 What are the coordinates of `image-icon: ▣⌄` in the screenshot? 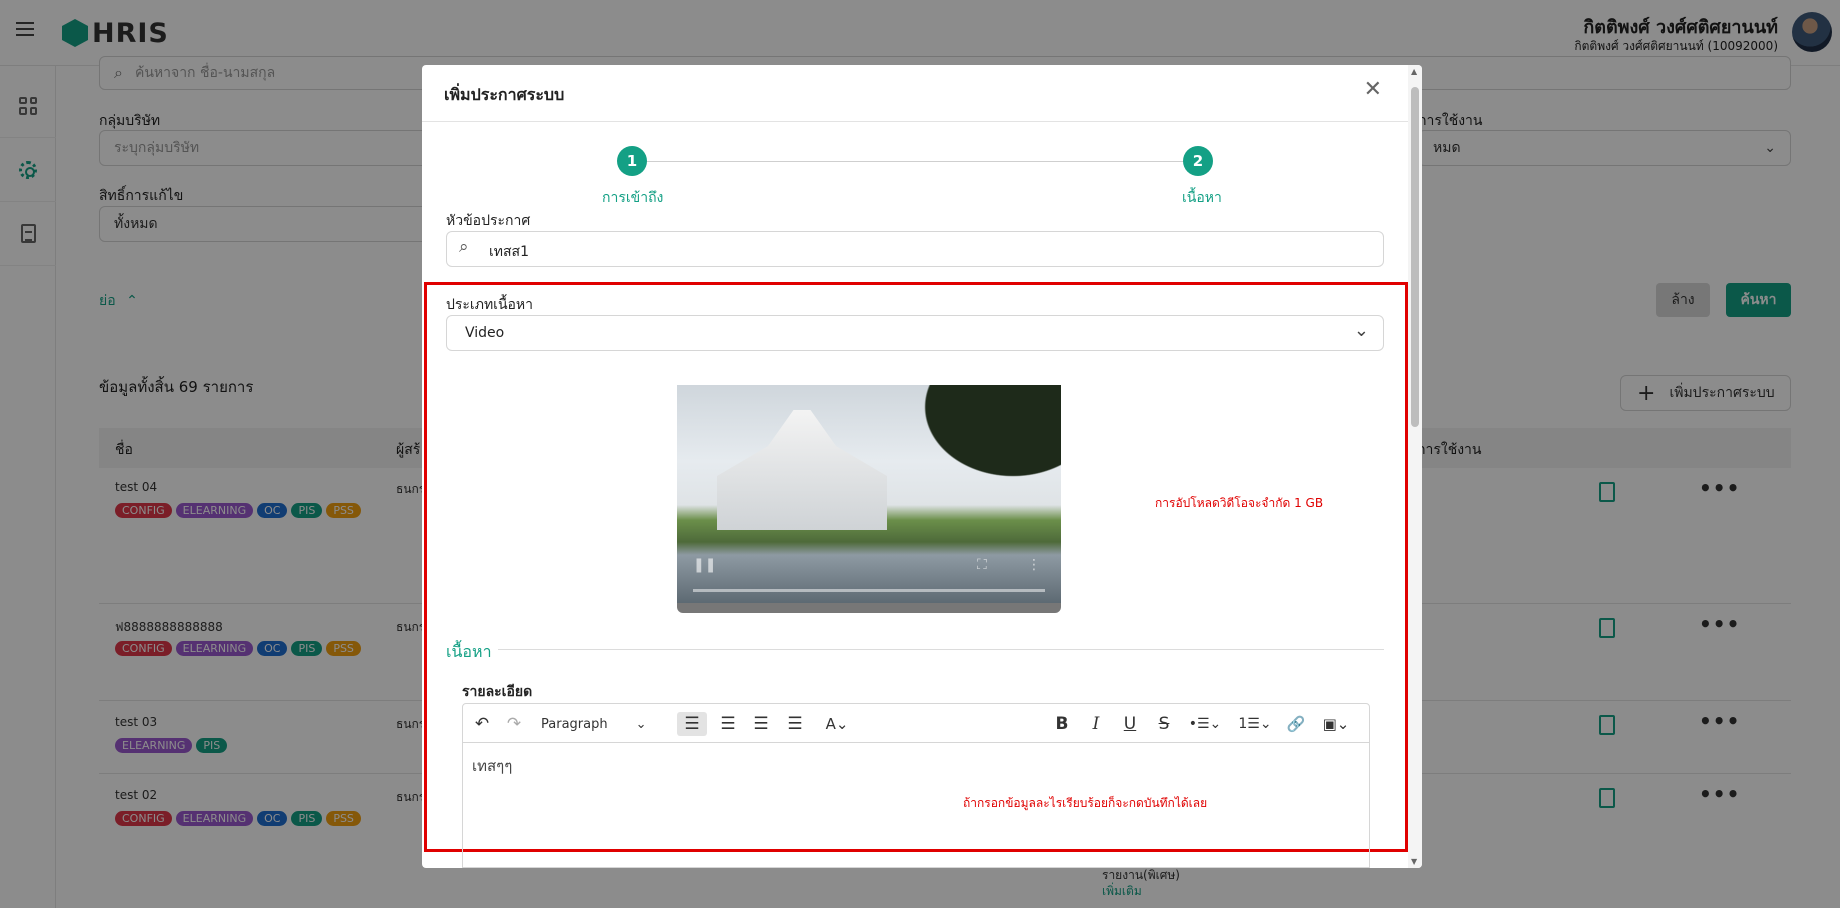 It's located at (1336, 724).